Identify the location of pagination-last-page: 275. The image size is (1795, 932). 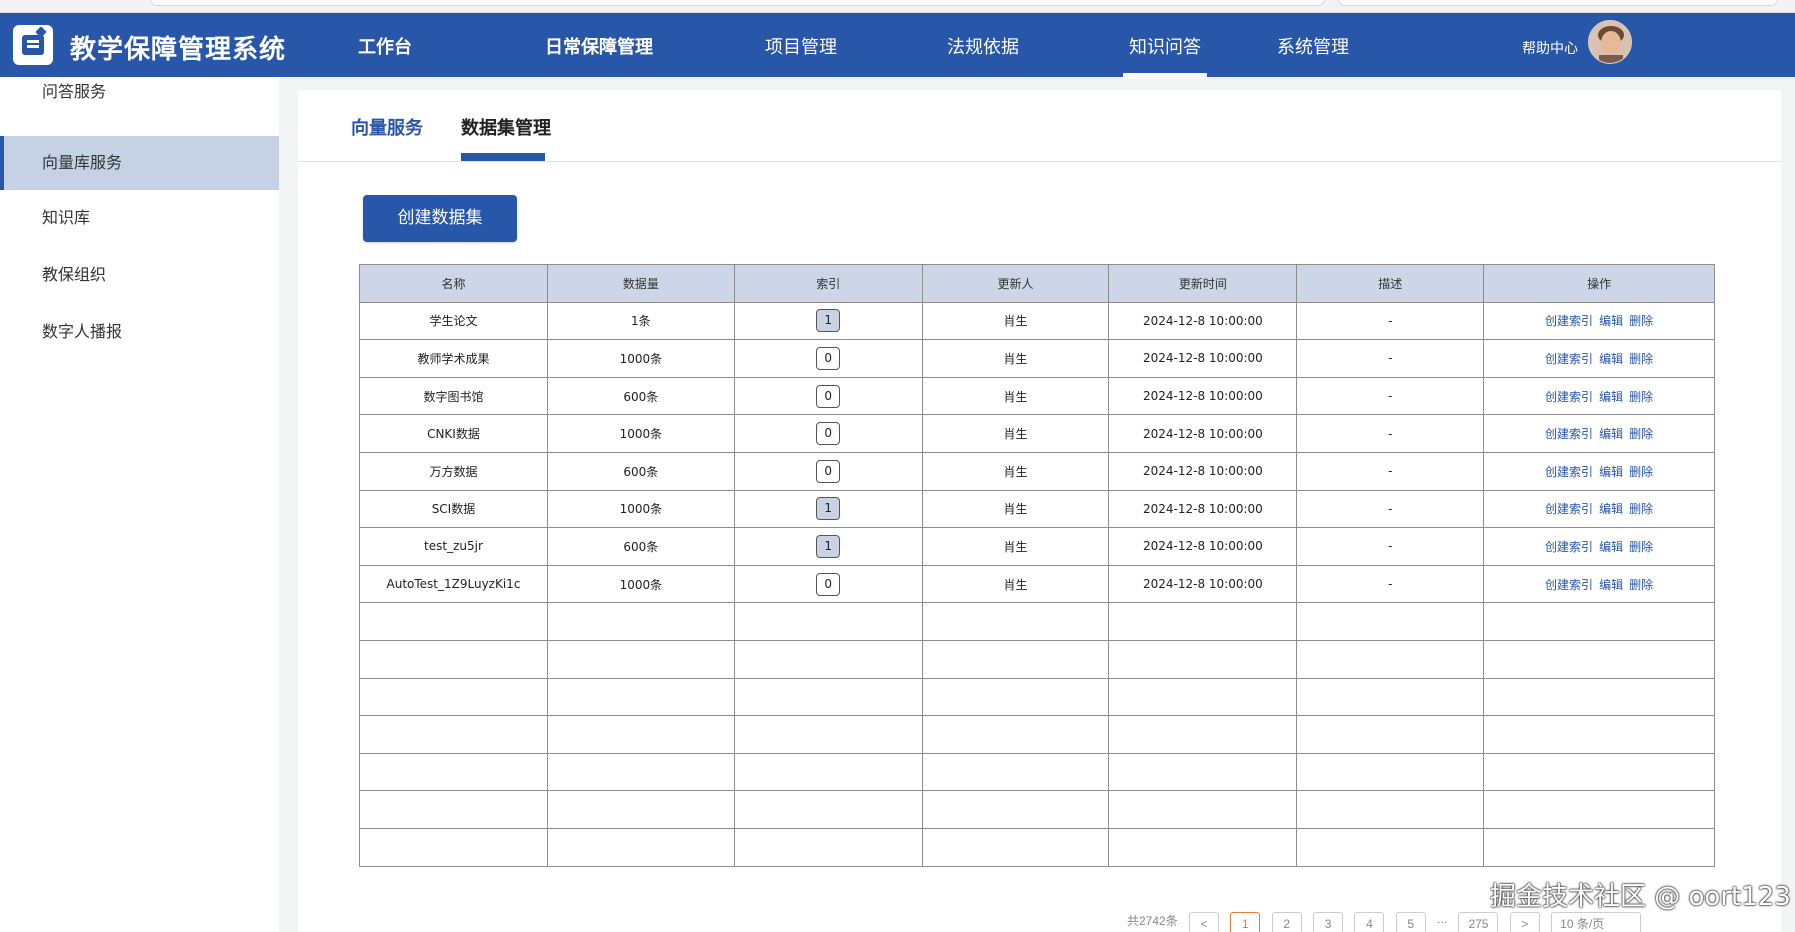
(1478, 922).